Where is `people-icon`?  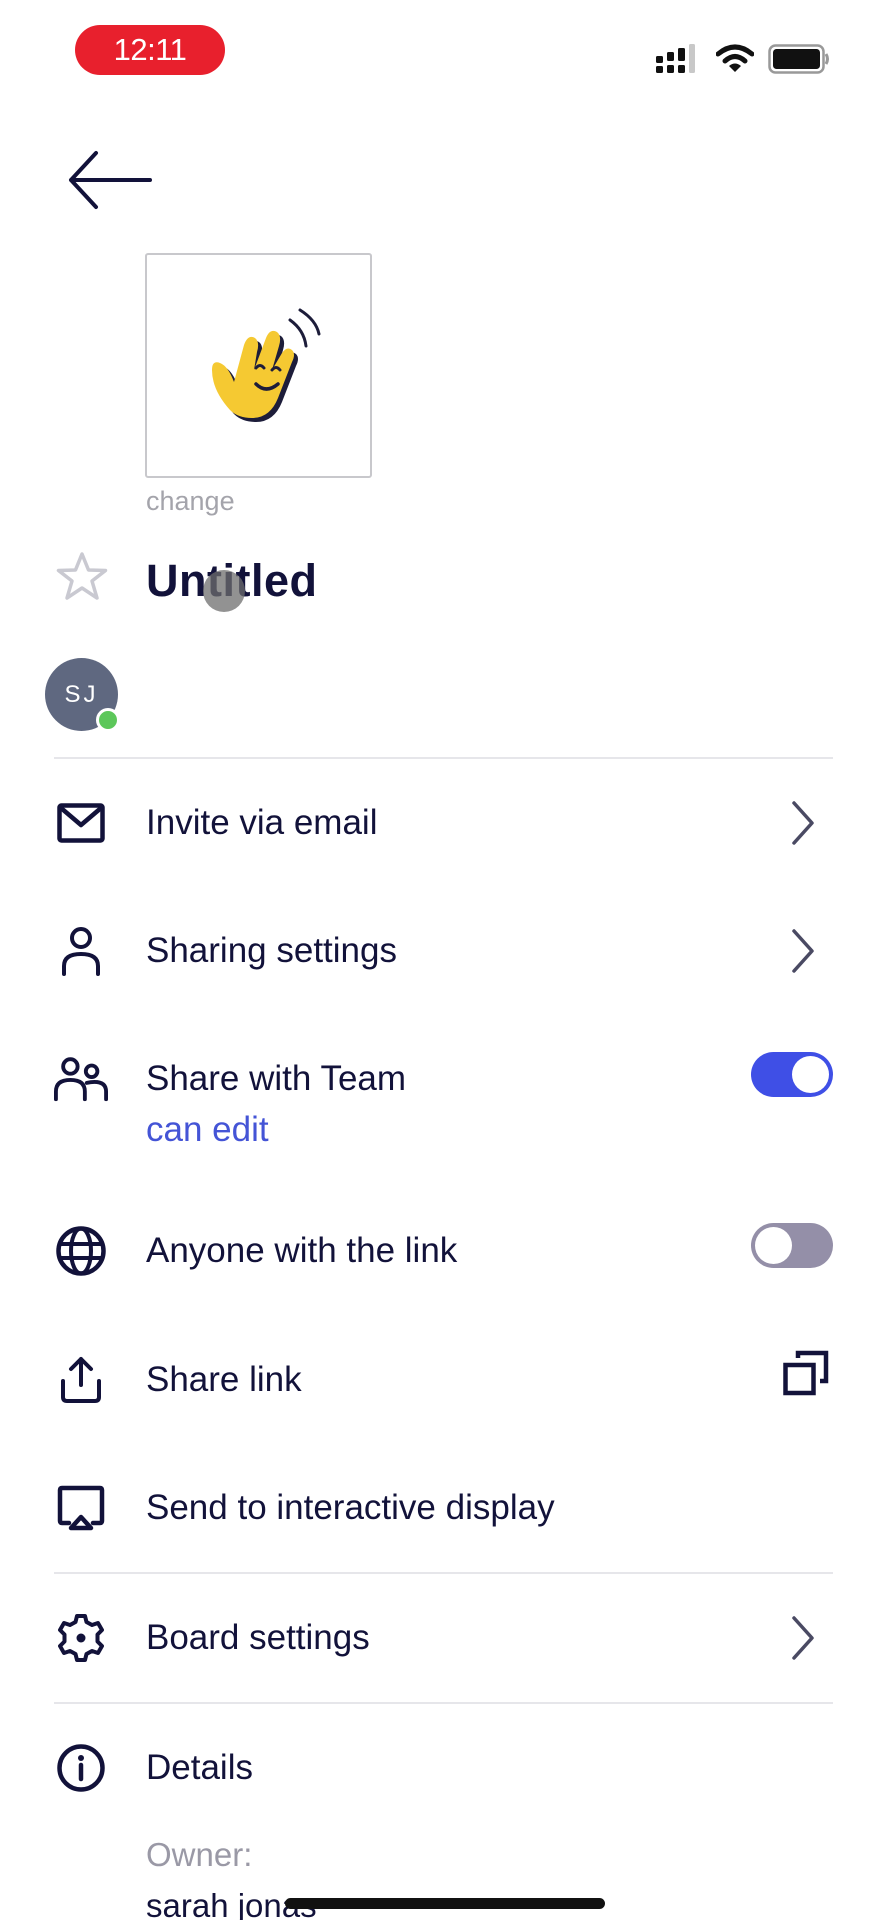
people-icon is located at coordinates (81, 1079).